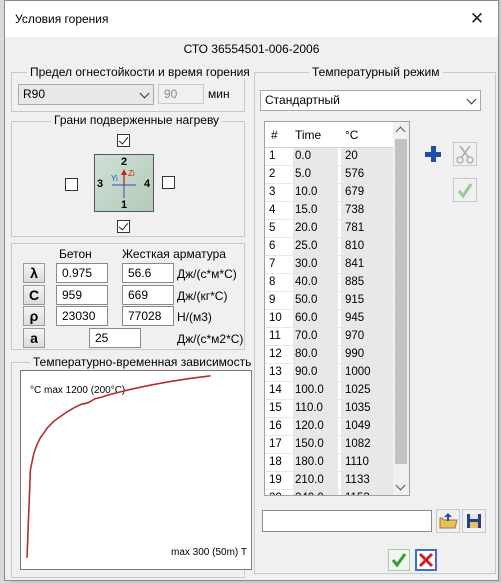  I want to click on table-row: 14 100.0 1025, so click(329, 391).